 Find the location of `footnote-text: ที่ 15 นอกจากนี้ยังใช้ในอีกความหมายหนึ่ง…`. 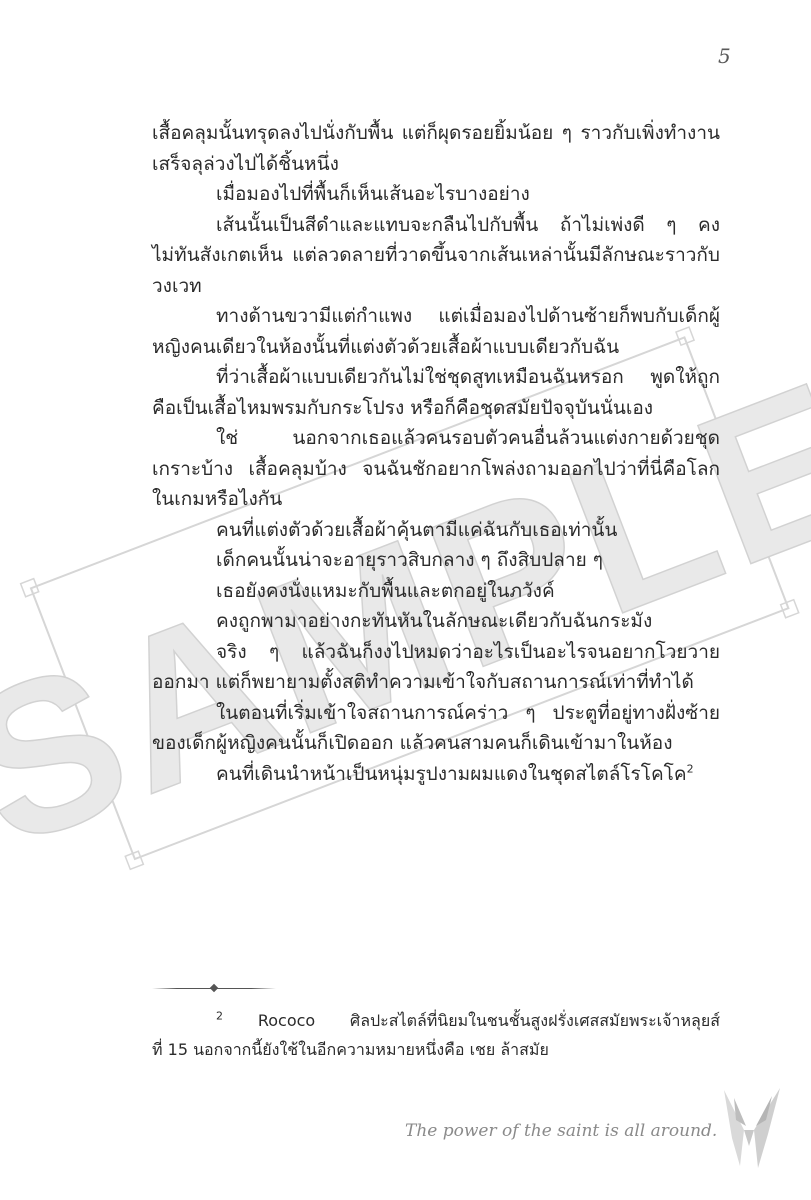

footnote-text: ที่ 15 นอกจากนี้ยังใช้ในอีกความหมายหนึ่ง… is located at coordinates (350, 1049).